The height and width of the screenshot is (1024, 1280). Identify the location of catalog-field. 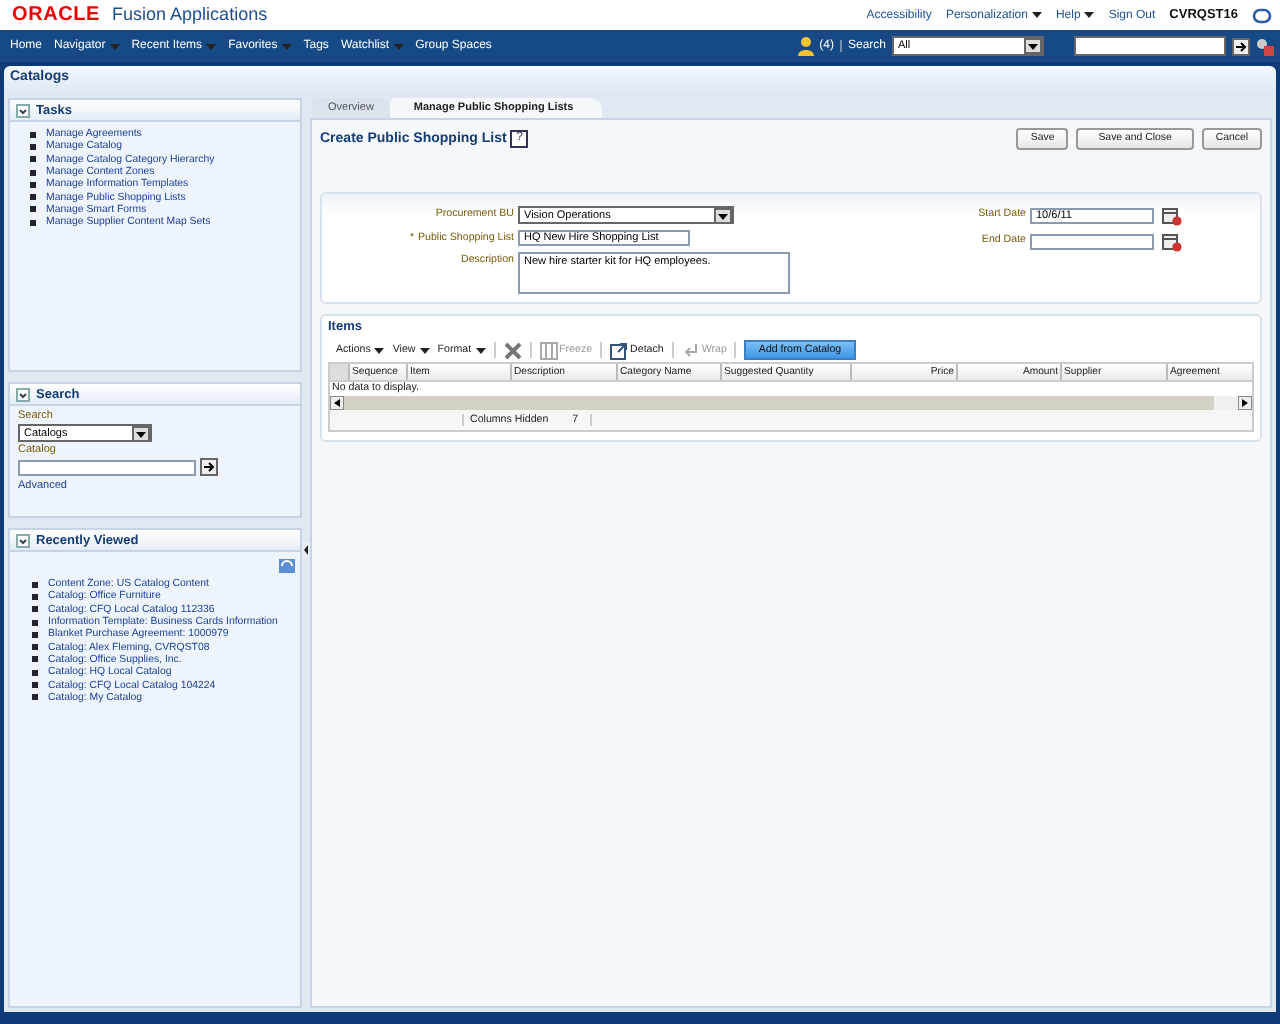
(107, 467).